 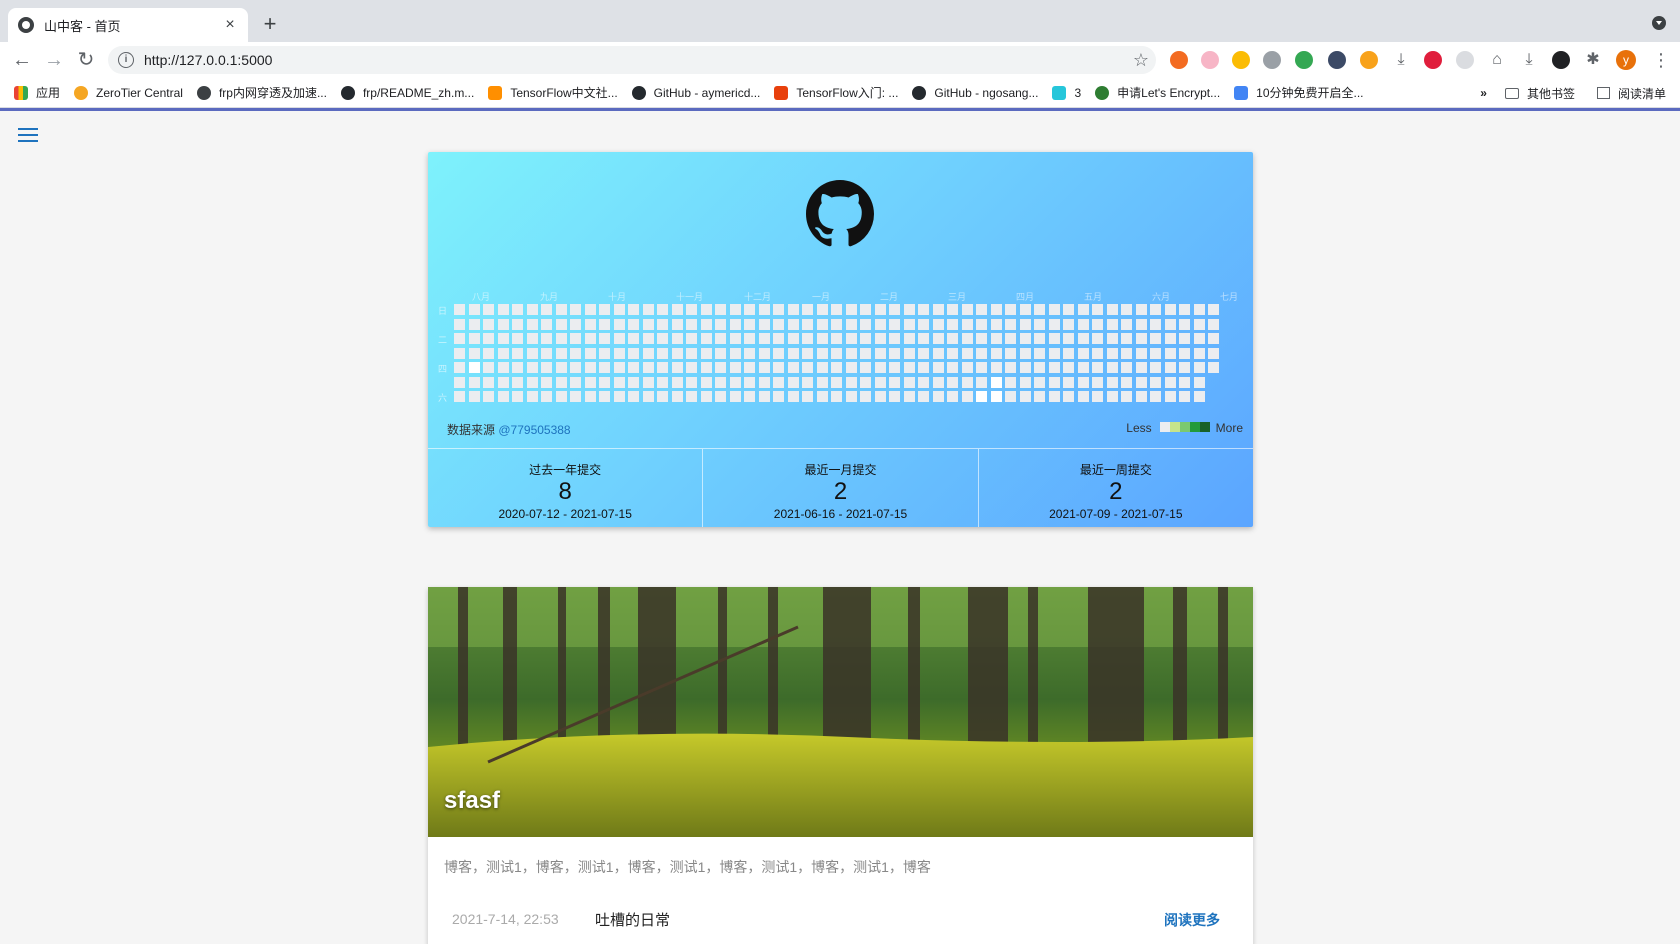 I want to click on post-cover-image, so click(x=840, y=712).